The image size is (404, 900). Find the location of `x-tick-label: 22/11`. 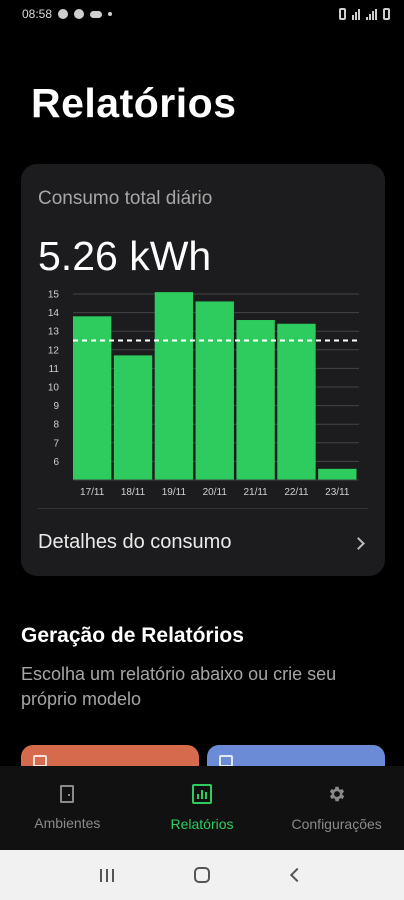

x-tick-label: 22/11 is located at coordinates (296, 492).